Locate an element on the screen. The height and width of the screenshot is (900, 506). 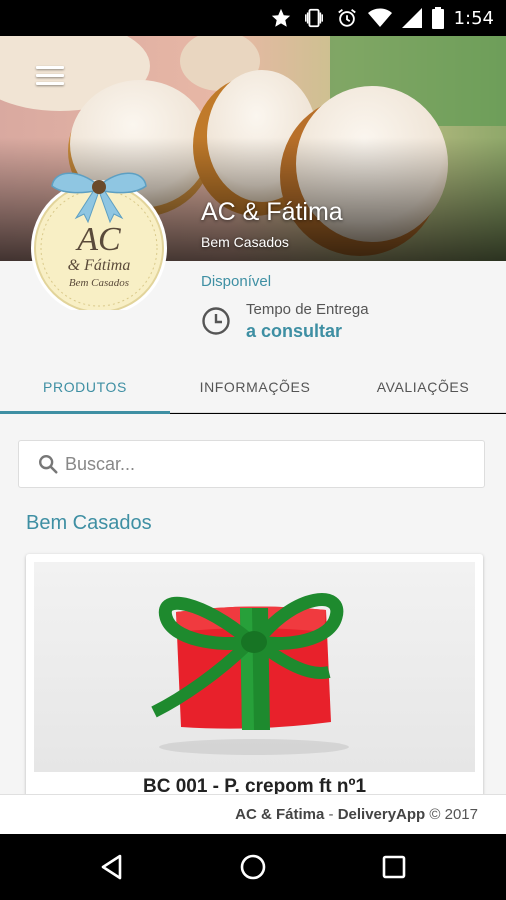
logo-text-ac: AC is located at coordinates (98, 239).